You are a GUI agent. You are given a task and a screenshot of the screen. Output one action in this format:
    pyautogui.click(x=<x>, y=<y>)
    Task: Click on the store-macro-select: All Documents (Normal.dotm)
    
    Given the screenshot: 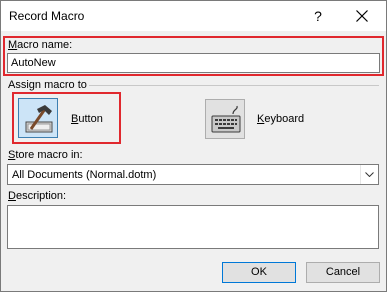 What is the action you would take?
    pyautogui.click(x=193, y=174)
    